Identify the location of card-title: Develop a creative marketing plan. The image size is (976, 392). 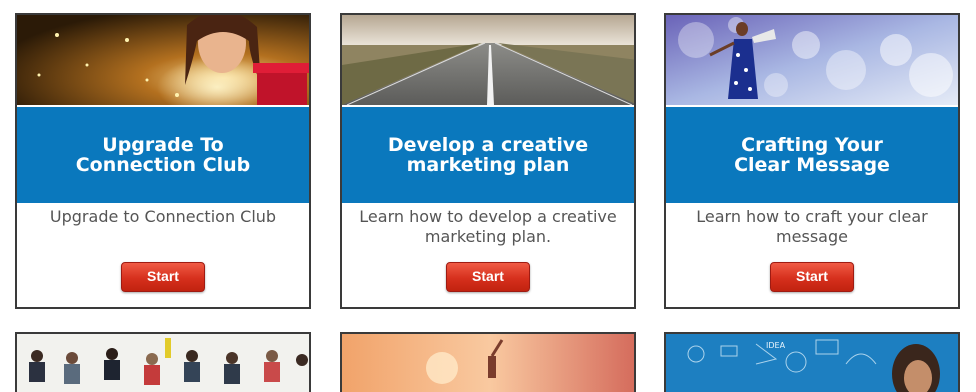
(488, 155).